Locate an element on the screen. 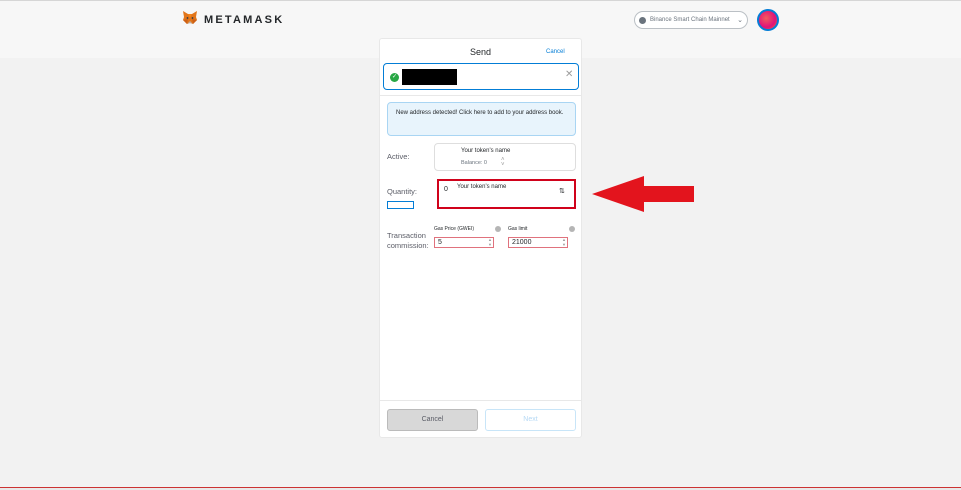 This screenshot has width=961, height=490. quantity-input: 0 Your token's name ⇅ is located at coordinates (506, 194).